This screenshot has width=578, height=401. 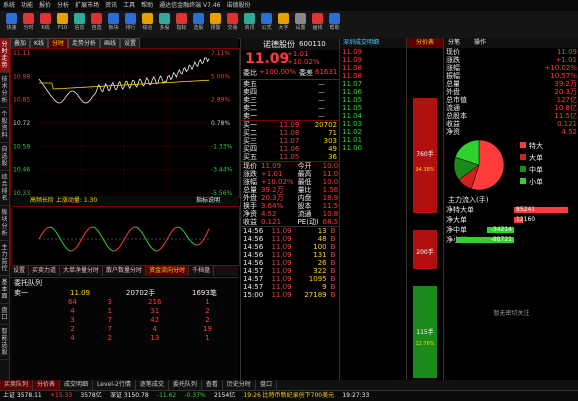 I want to click on menu-item-2: 报价, so click(x=45, y=5).